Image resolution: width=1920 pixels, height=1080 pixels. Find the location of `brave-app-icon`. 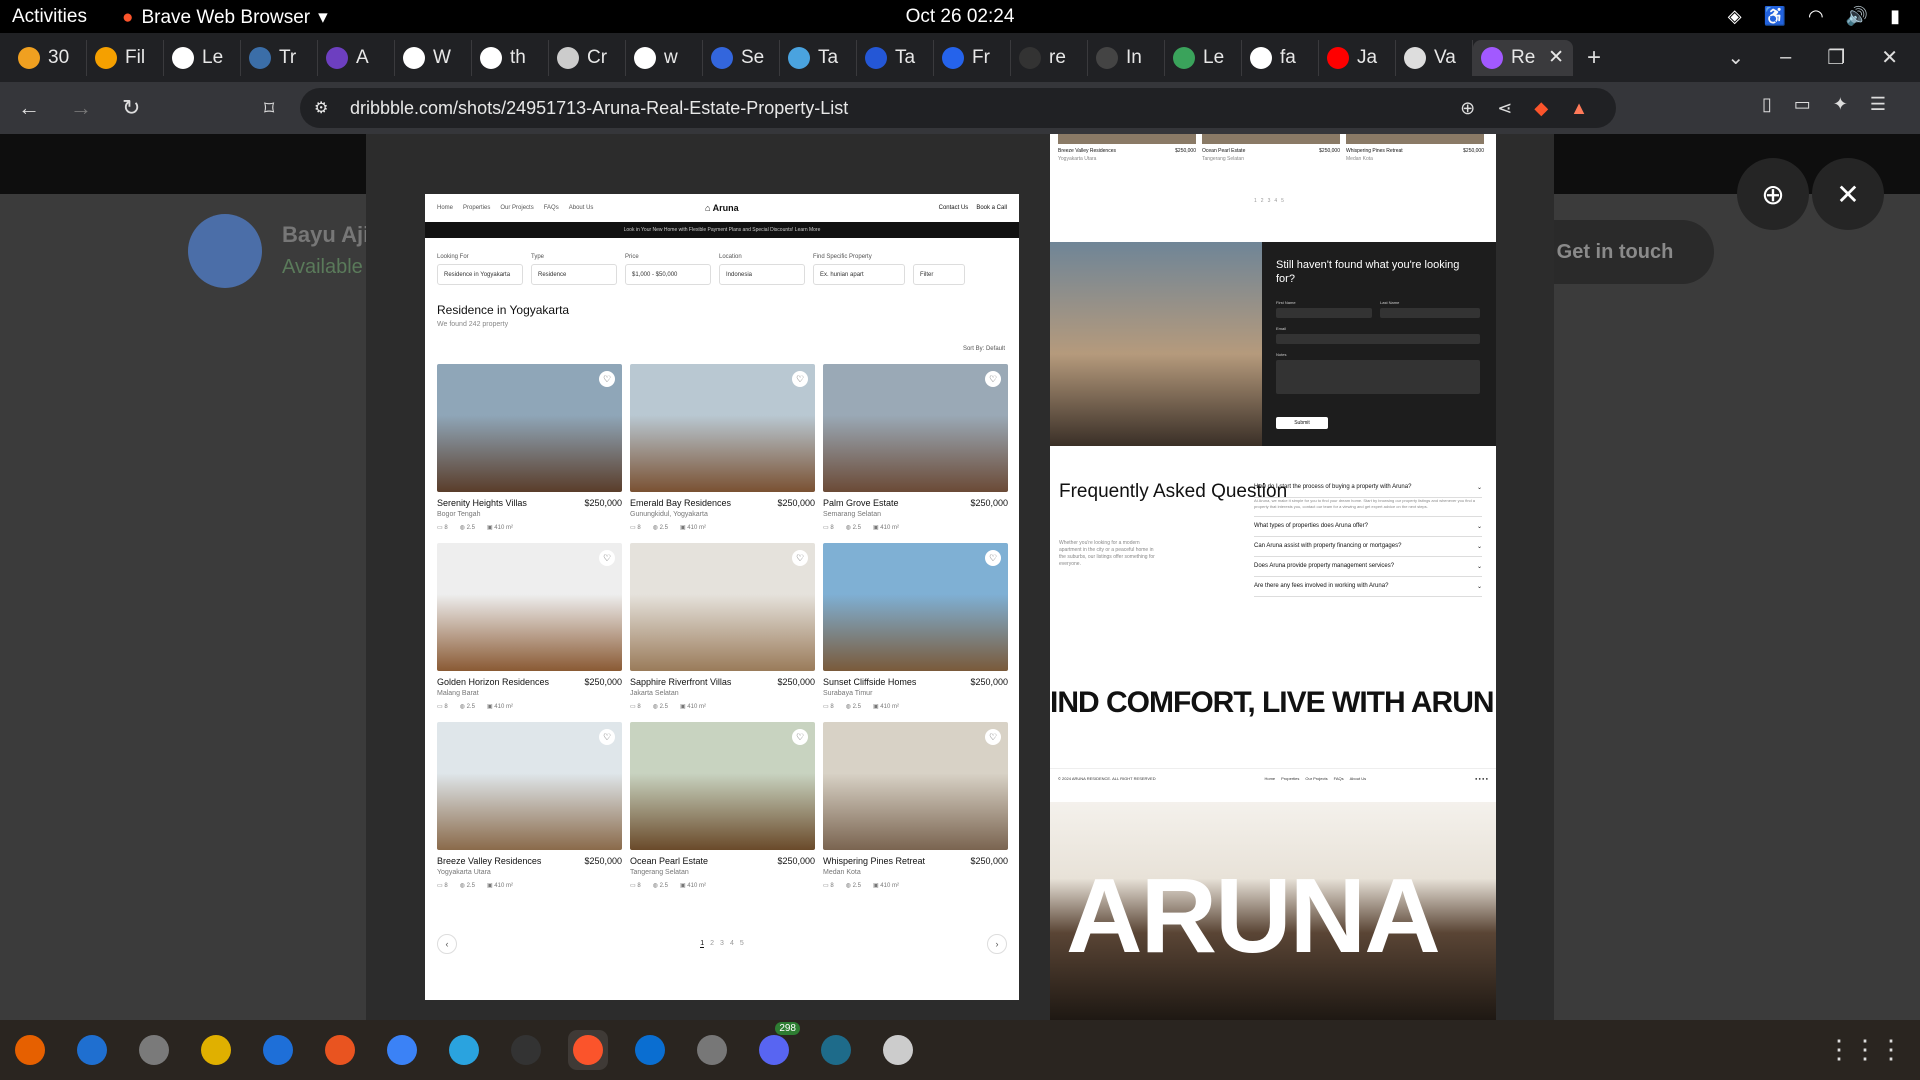

brave-app-icon is located at coordinates (588, 1050).